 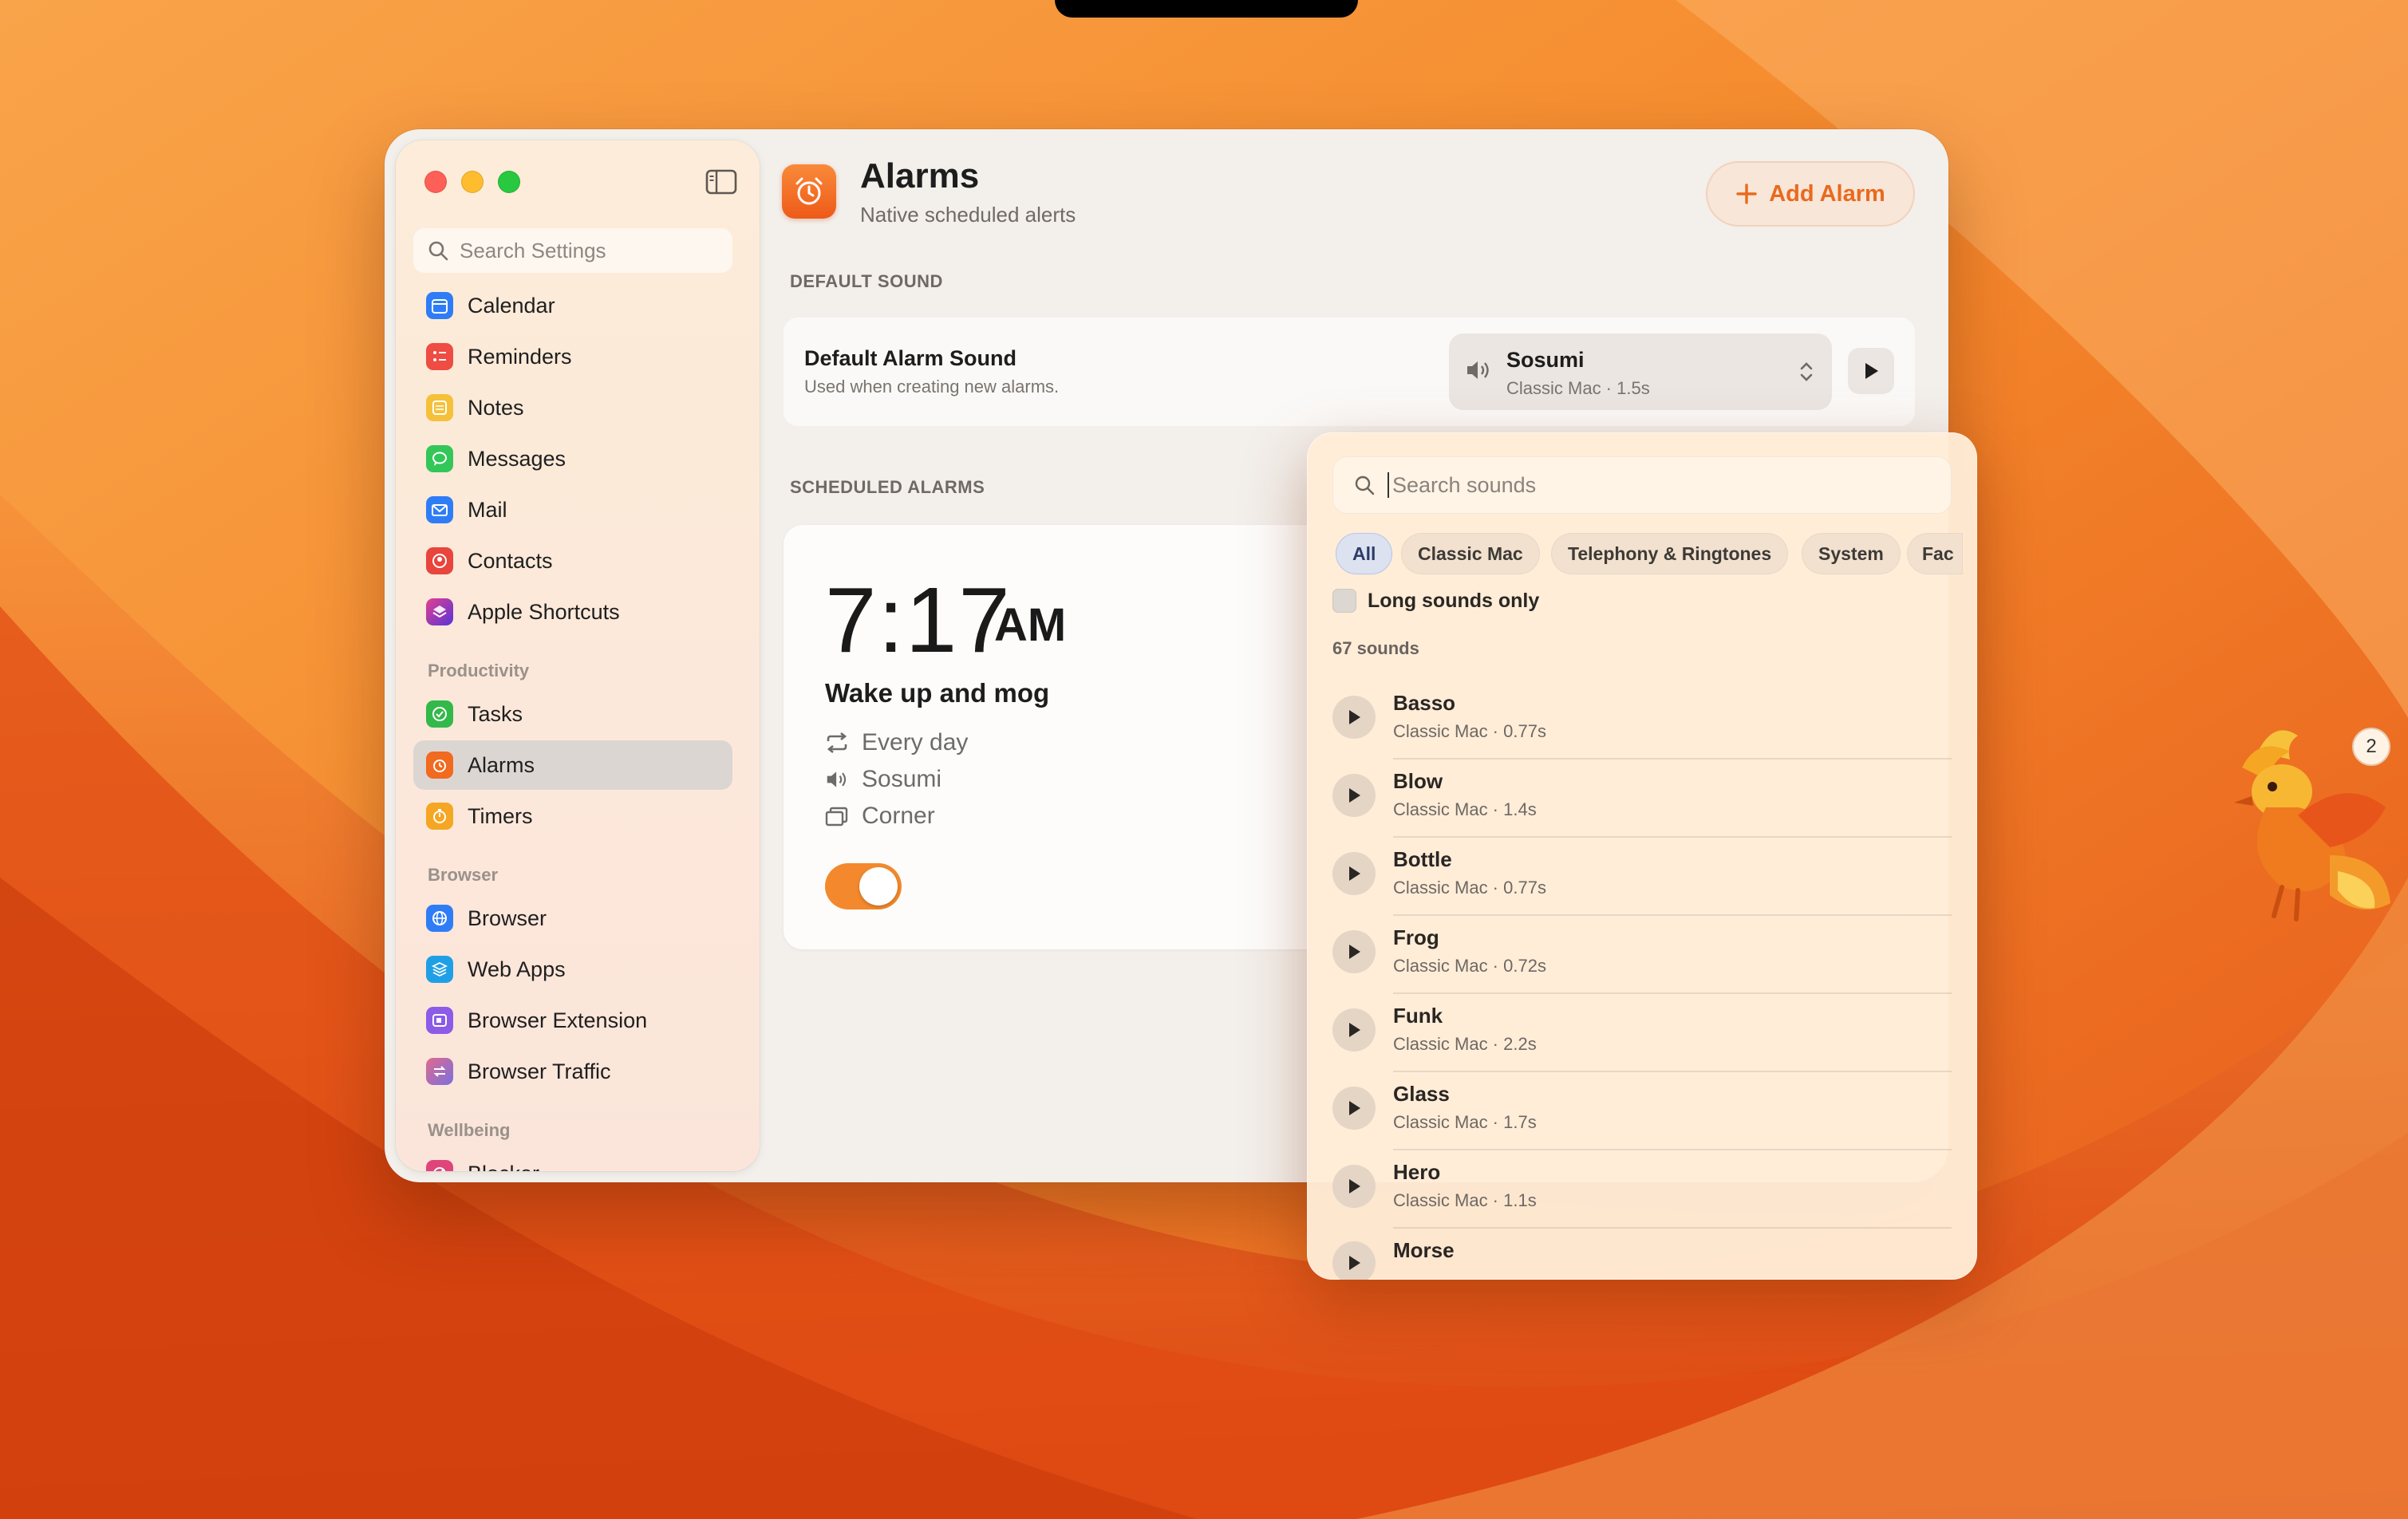 I want to click on alarm-repeat-row: Every day, so click(x=896, y=742).